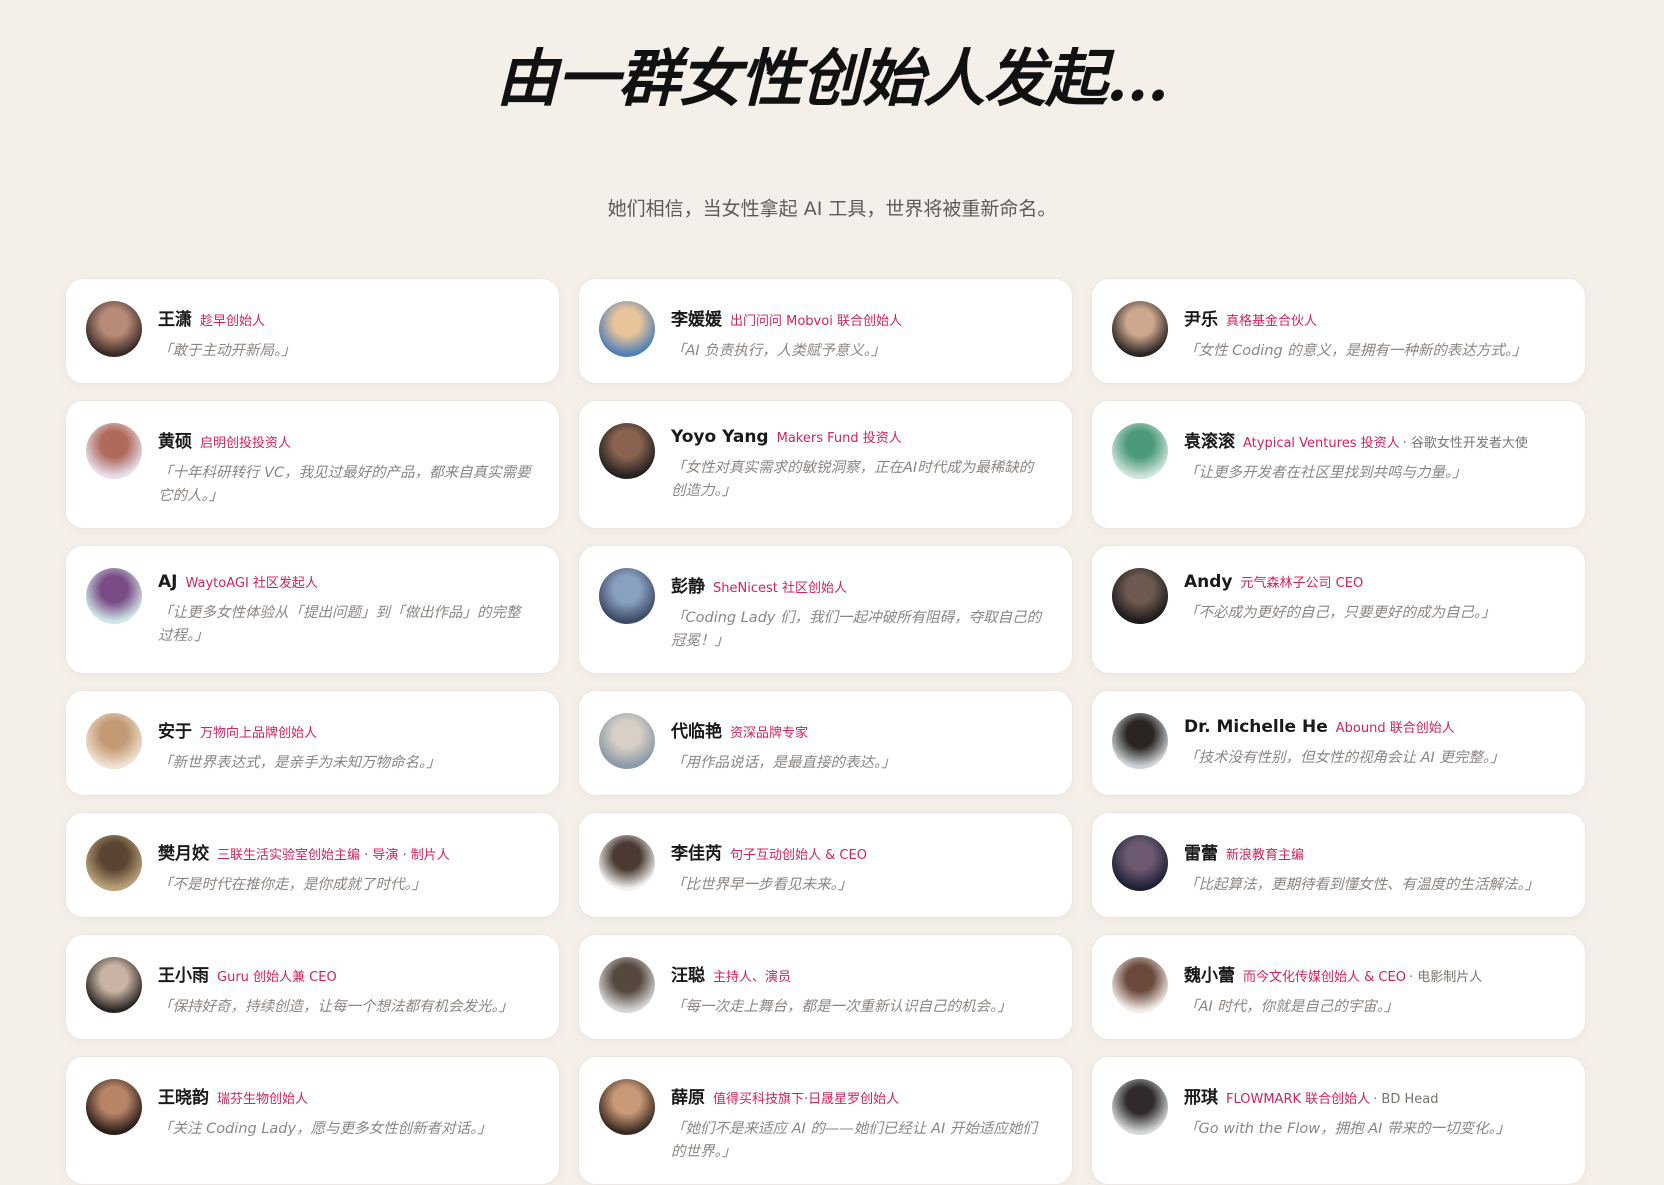  Describe the element at coordinates (1208, 582) in the screenshot. I see `founder-name: Andy` at that location.